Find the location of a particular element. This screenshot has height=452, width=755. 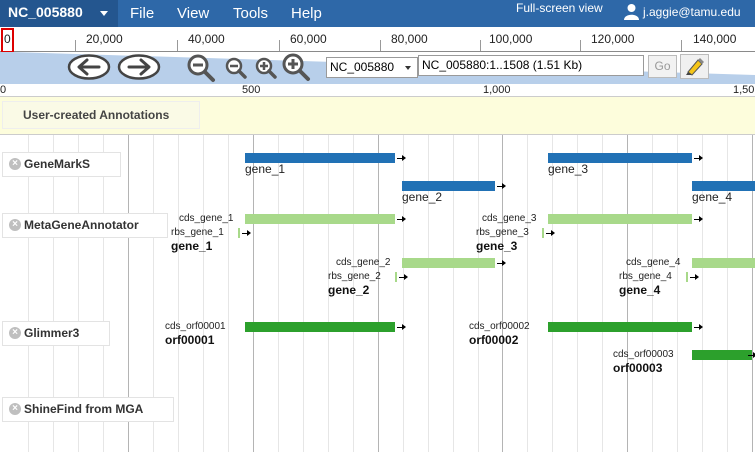

overview-tick: 140,000 is located at coordinates (715, 39).